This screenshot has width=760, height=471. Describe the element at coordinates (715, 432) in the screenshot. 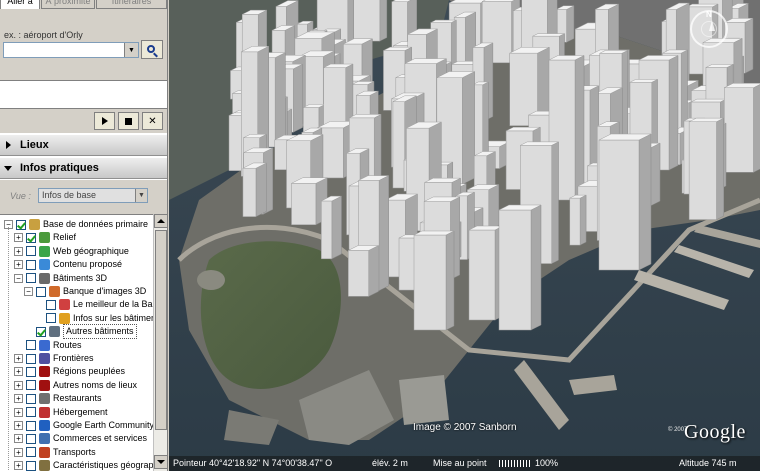

I see `google-logo: Google` at that location.